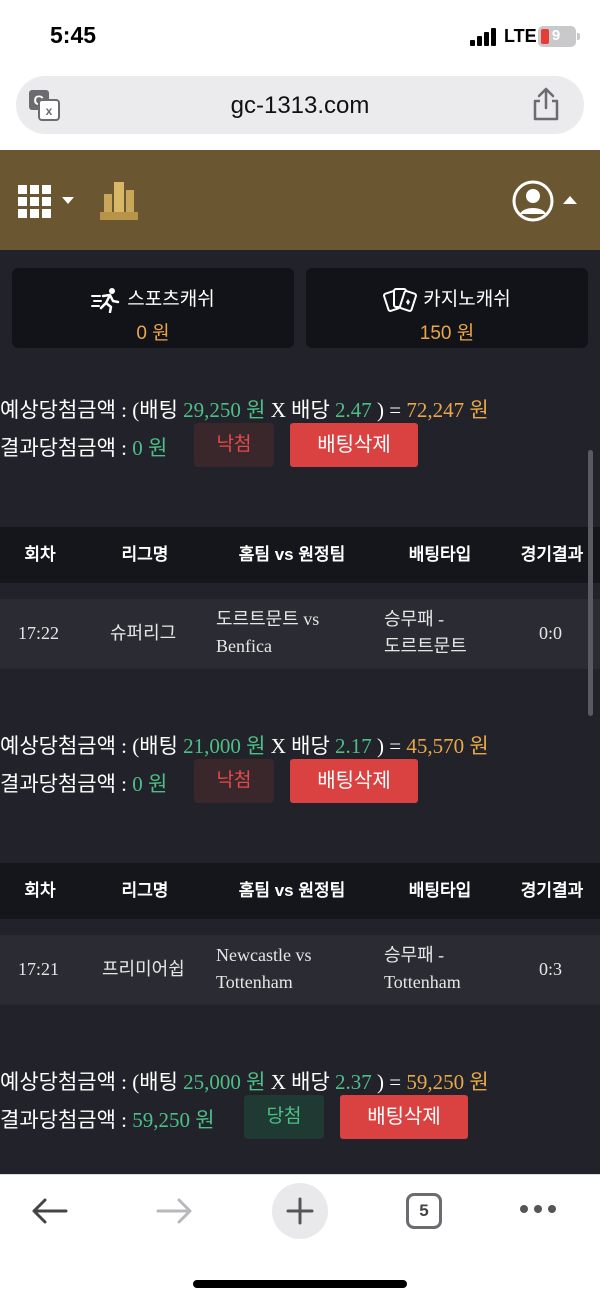 The image size is (600, 1299). What do you see at coordinates (447, 410) in the screenshot?
I see `expected-amount: 72,247 원` at bounding box center [447, 410].